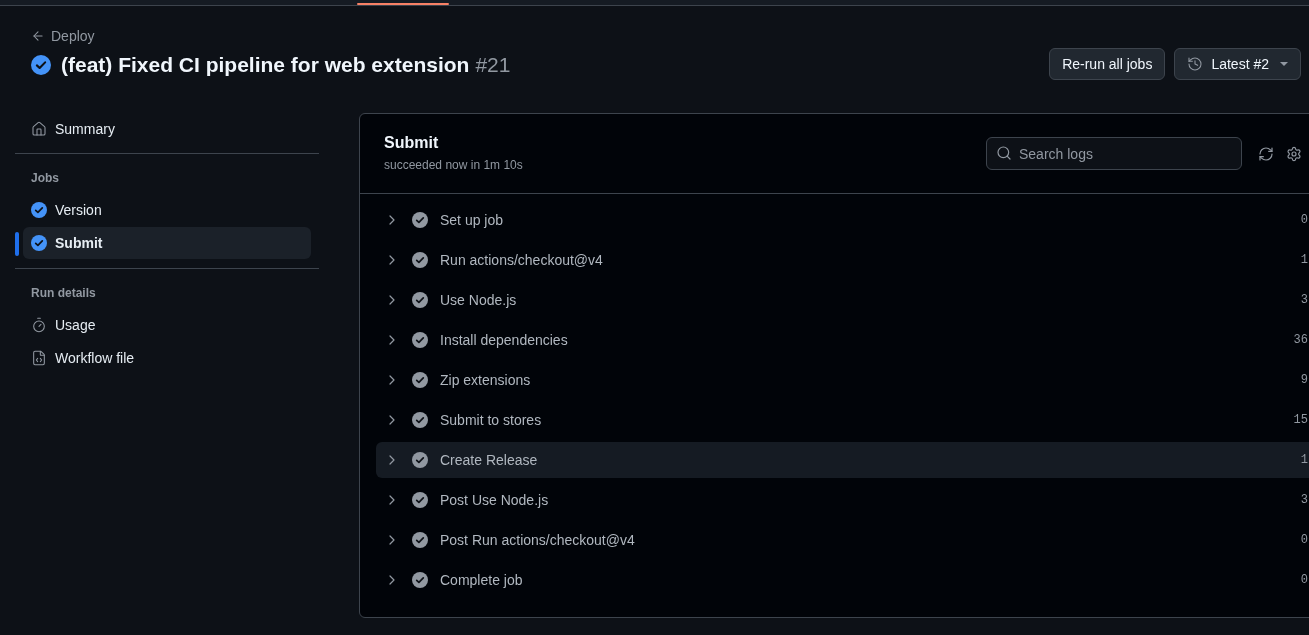  What do you see at coordinates (63, 293) in the screenshot?
I see `section-heading: Run details` at bounding box center [63, 293].